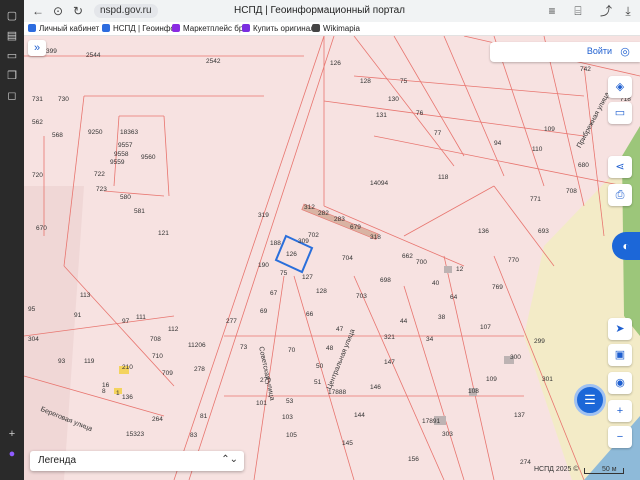 This screenshot has height=480, width=640. What do you see at coordinates (61, 361) in the screenshot?
I see `plot-number: 93` at bounding box center [61, 361].